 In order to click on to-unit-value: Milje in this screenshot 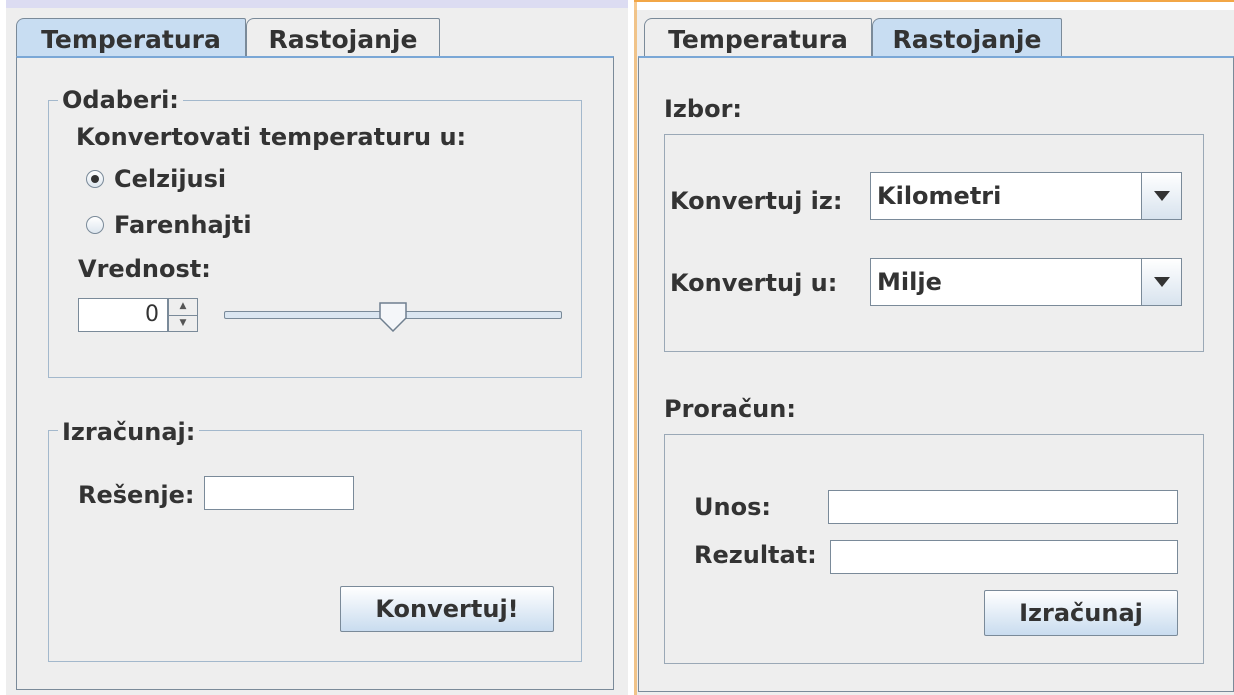, I will do `click(909, 282)`.